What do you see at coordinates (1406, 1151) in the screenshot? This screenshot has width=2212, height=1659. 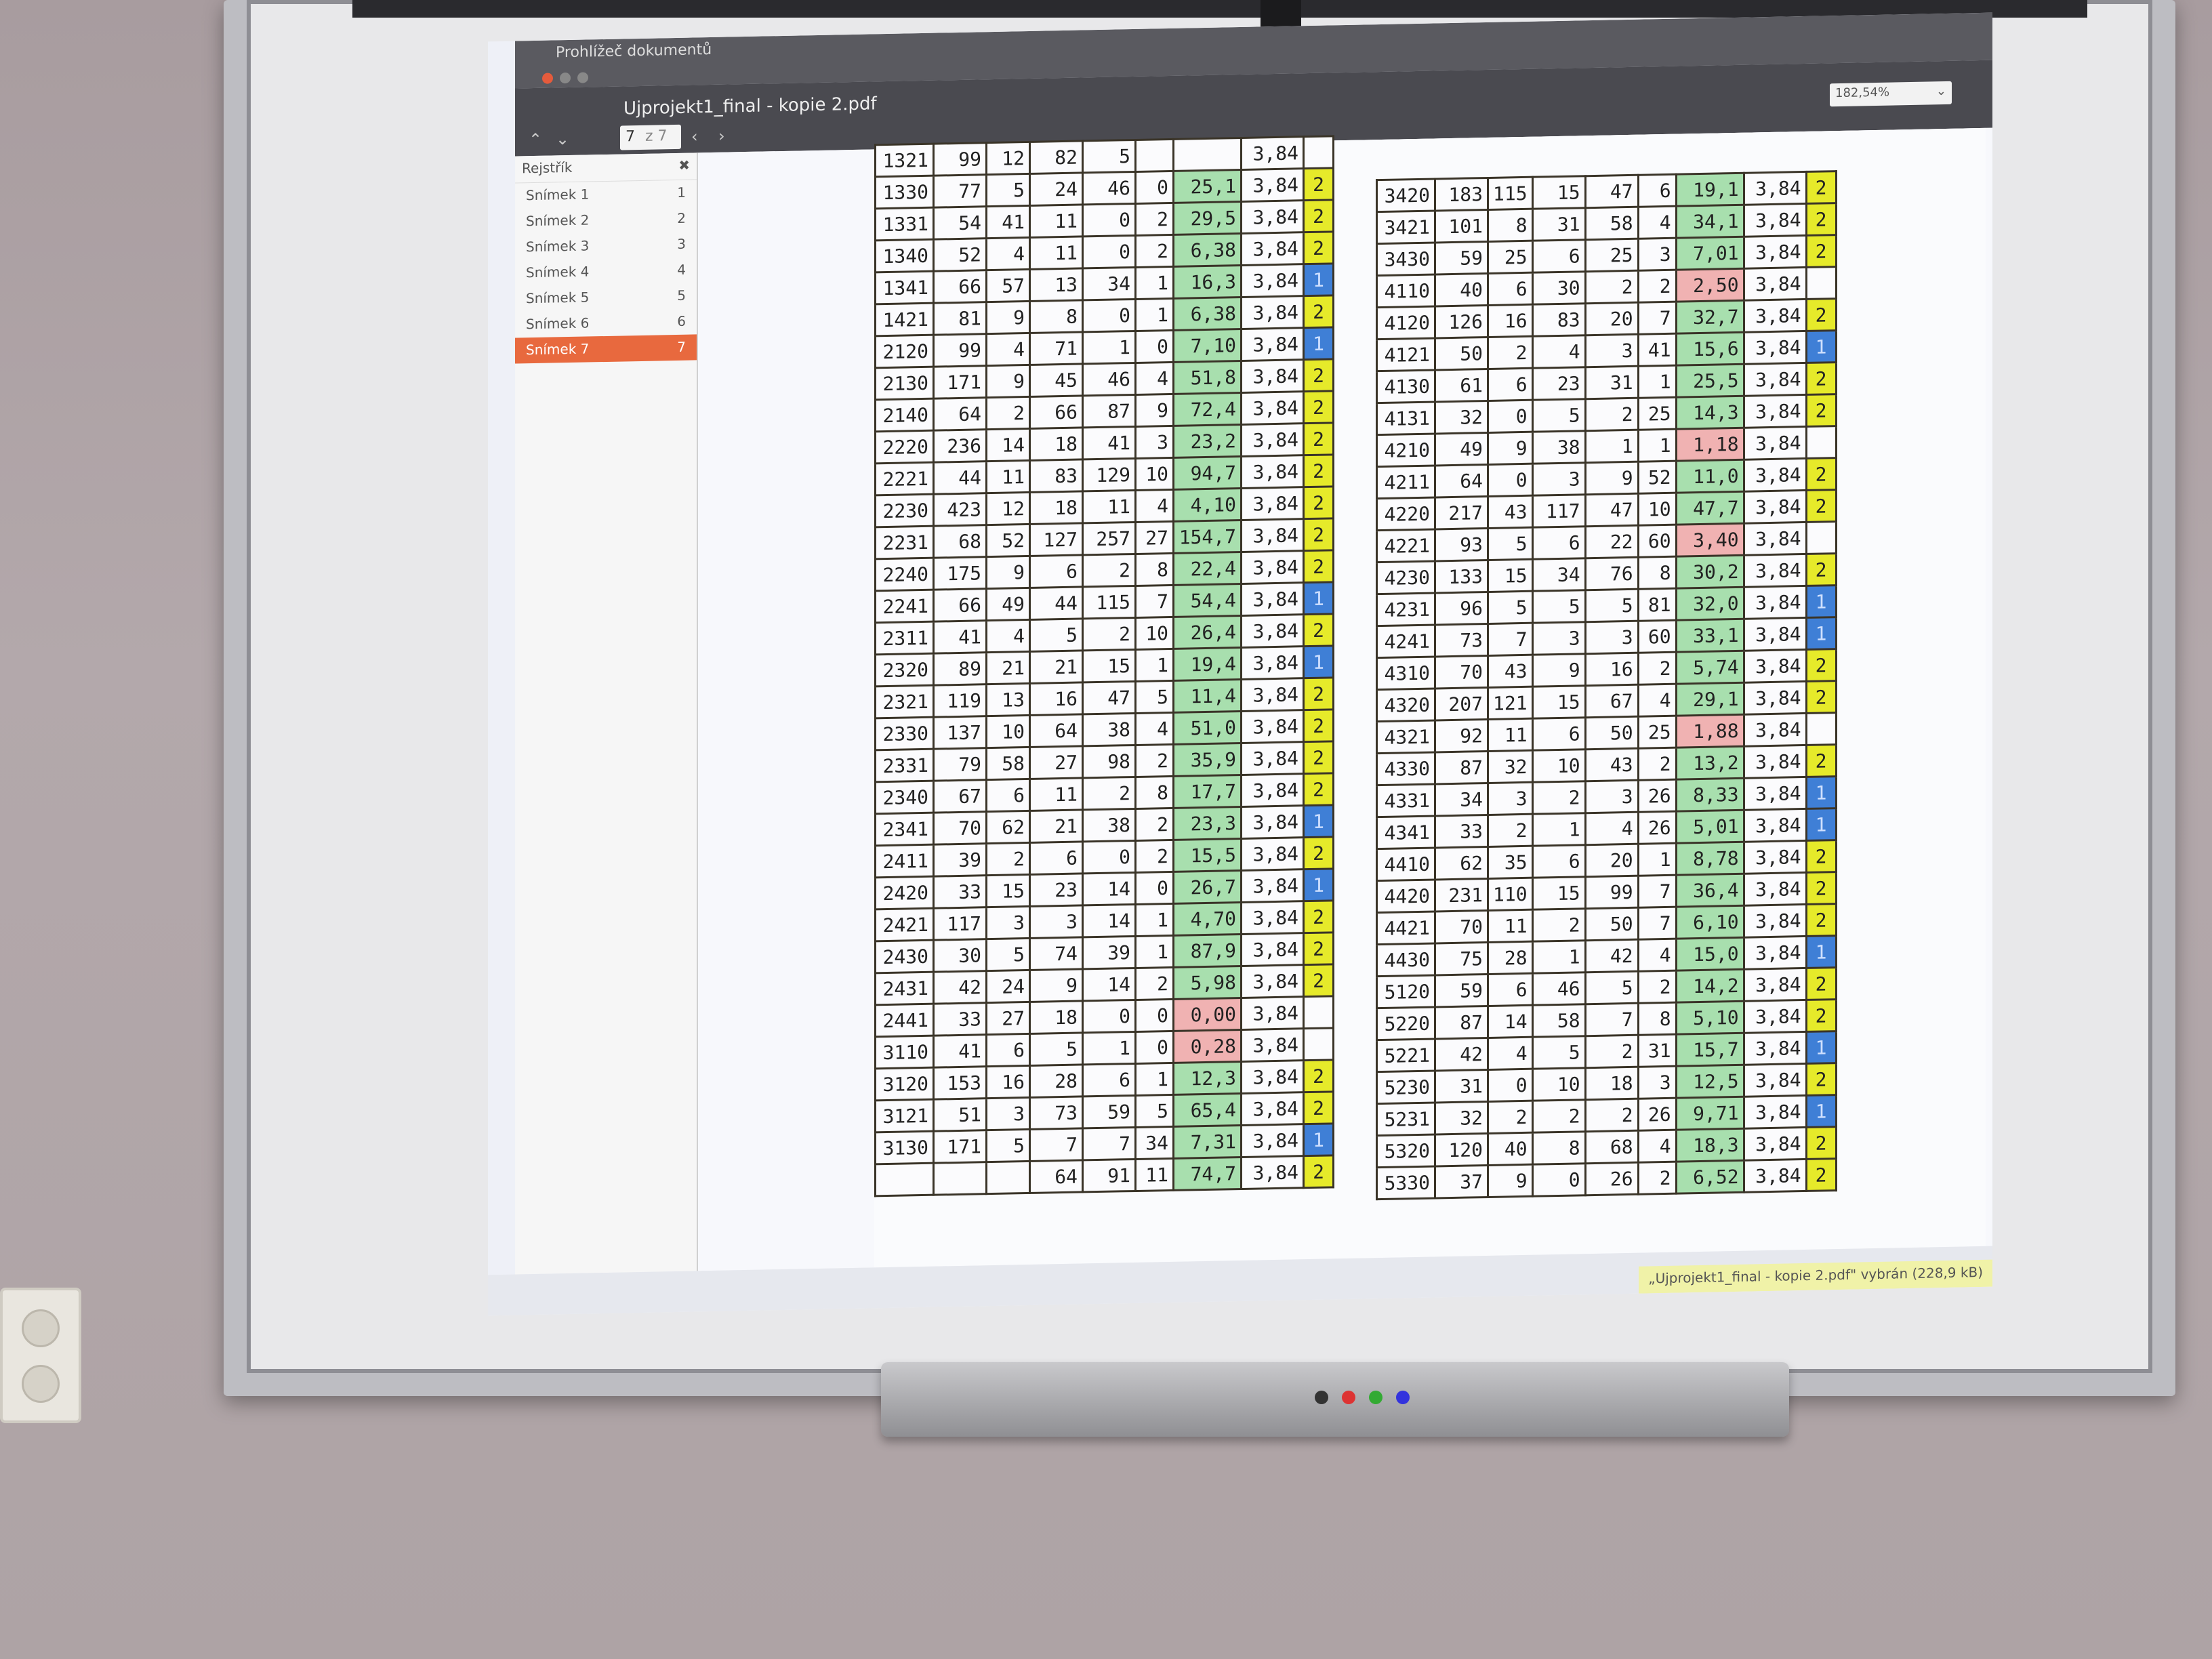 I see `table-cell: 5320` at bounding box center [1406, 1151].